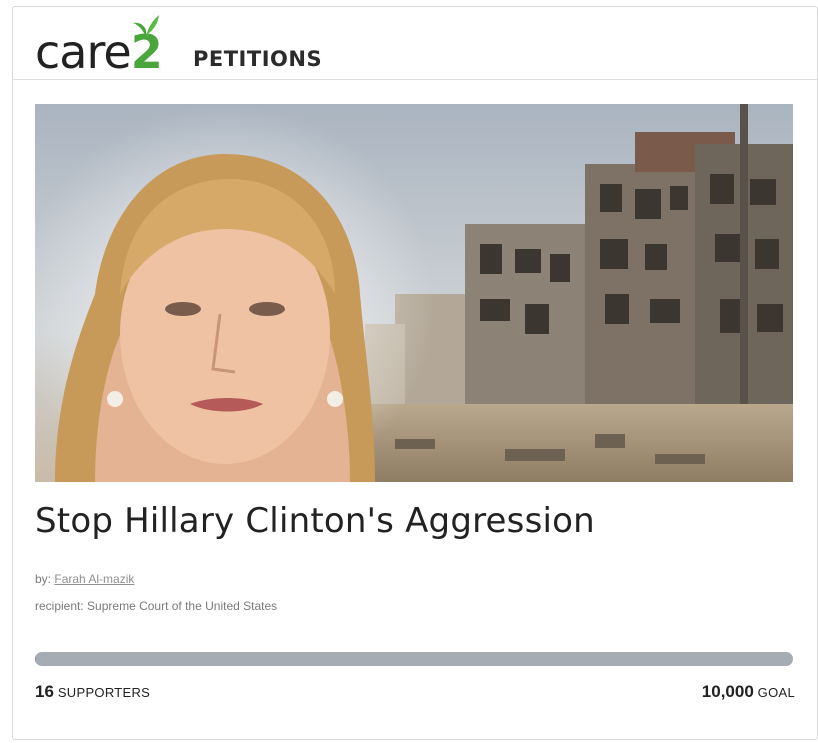  Describe the element at coordinates (83, 52) in the screenshot. I see `logo-word: care` at that location.